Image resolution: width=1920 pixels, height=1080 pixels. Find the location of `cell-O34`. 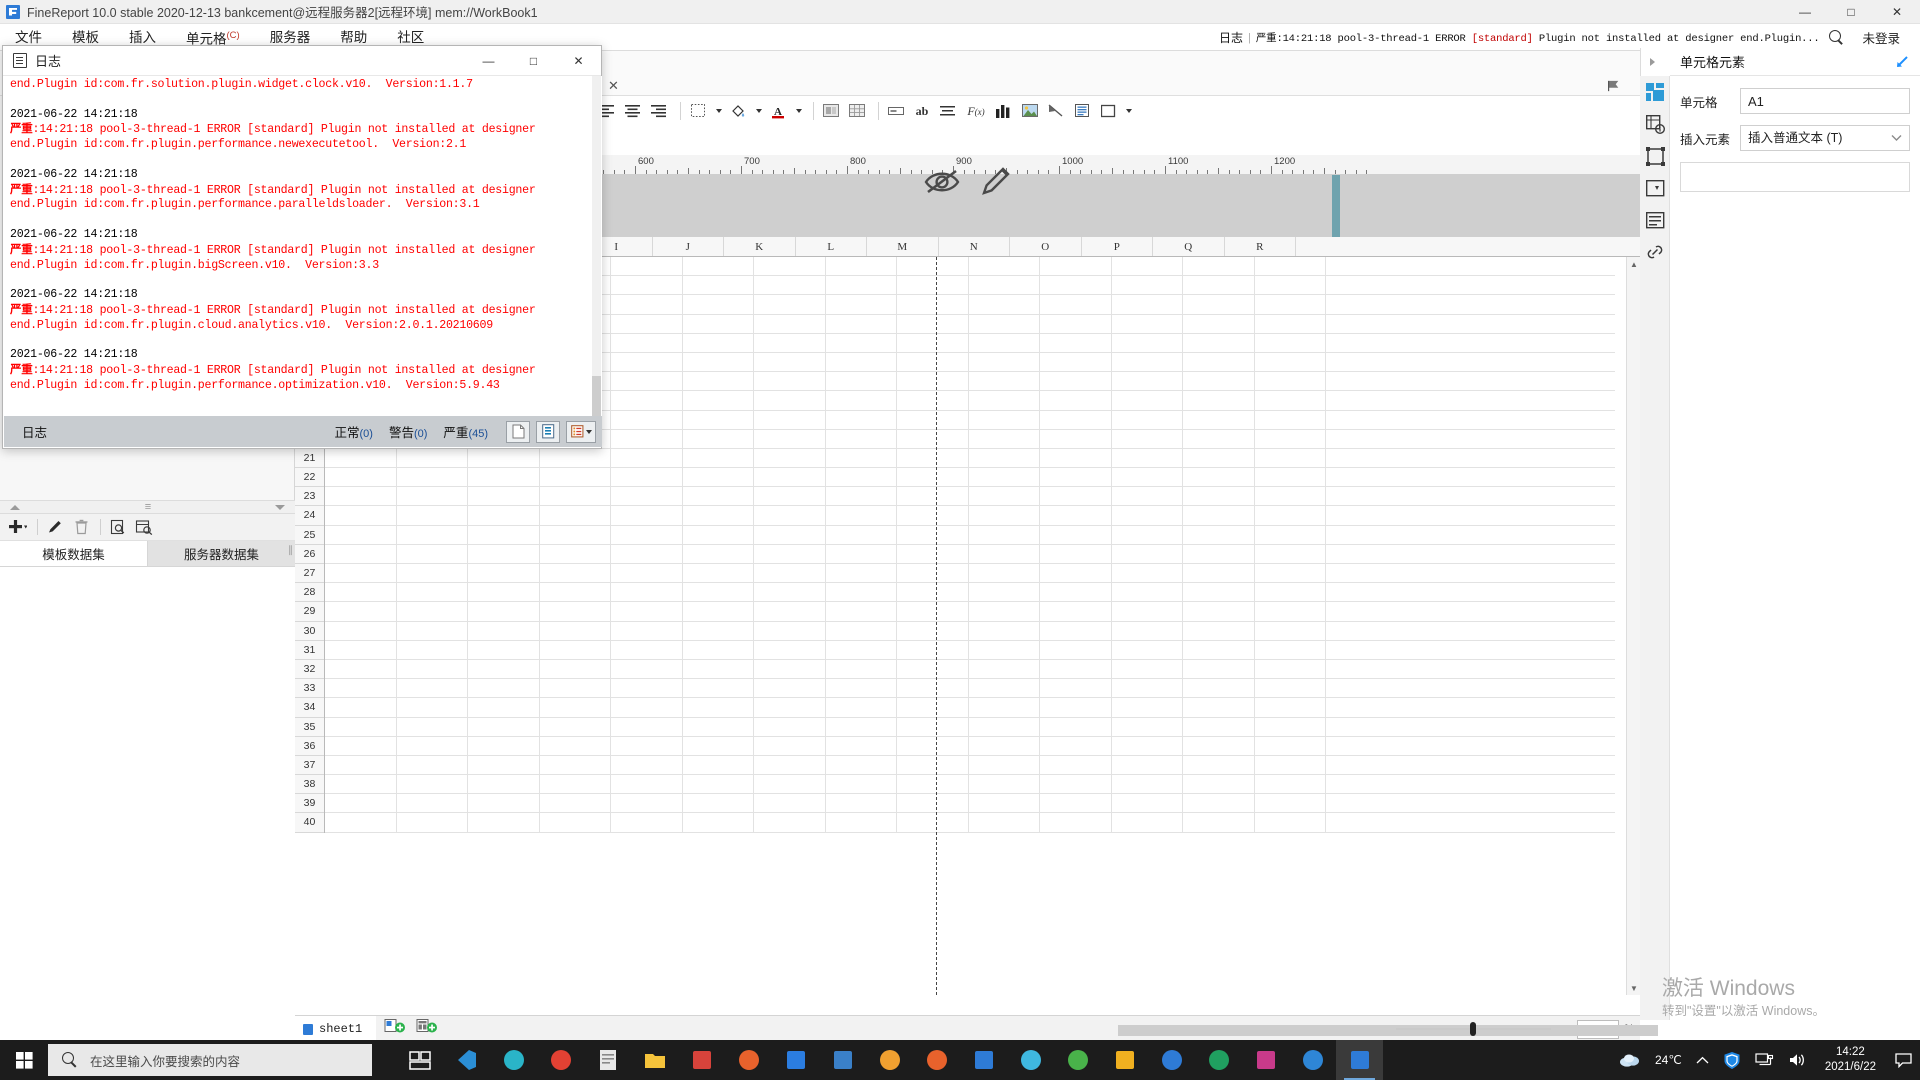

cell-O34 is located at coordinates (1076, 707).